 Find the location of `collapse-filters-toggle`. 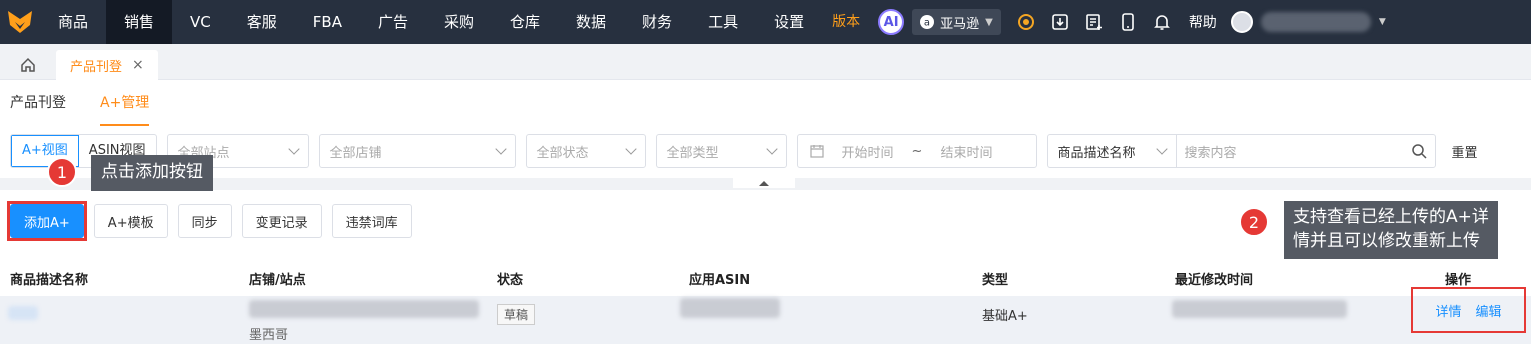

collapse-filters-toggle is located at coordinates (764, 183).